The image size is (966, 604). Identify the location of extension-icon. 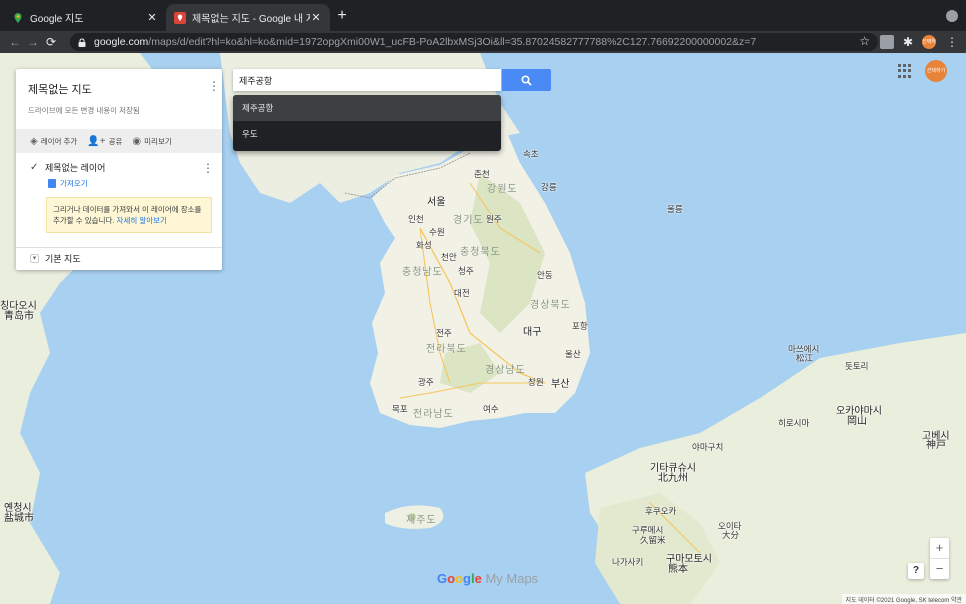
(887, 42).